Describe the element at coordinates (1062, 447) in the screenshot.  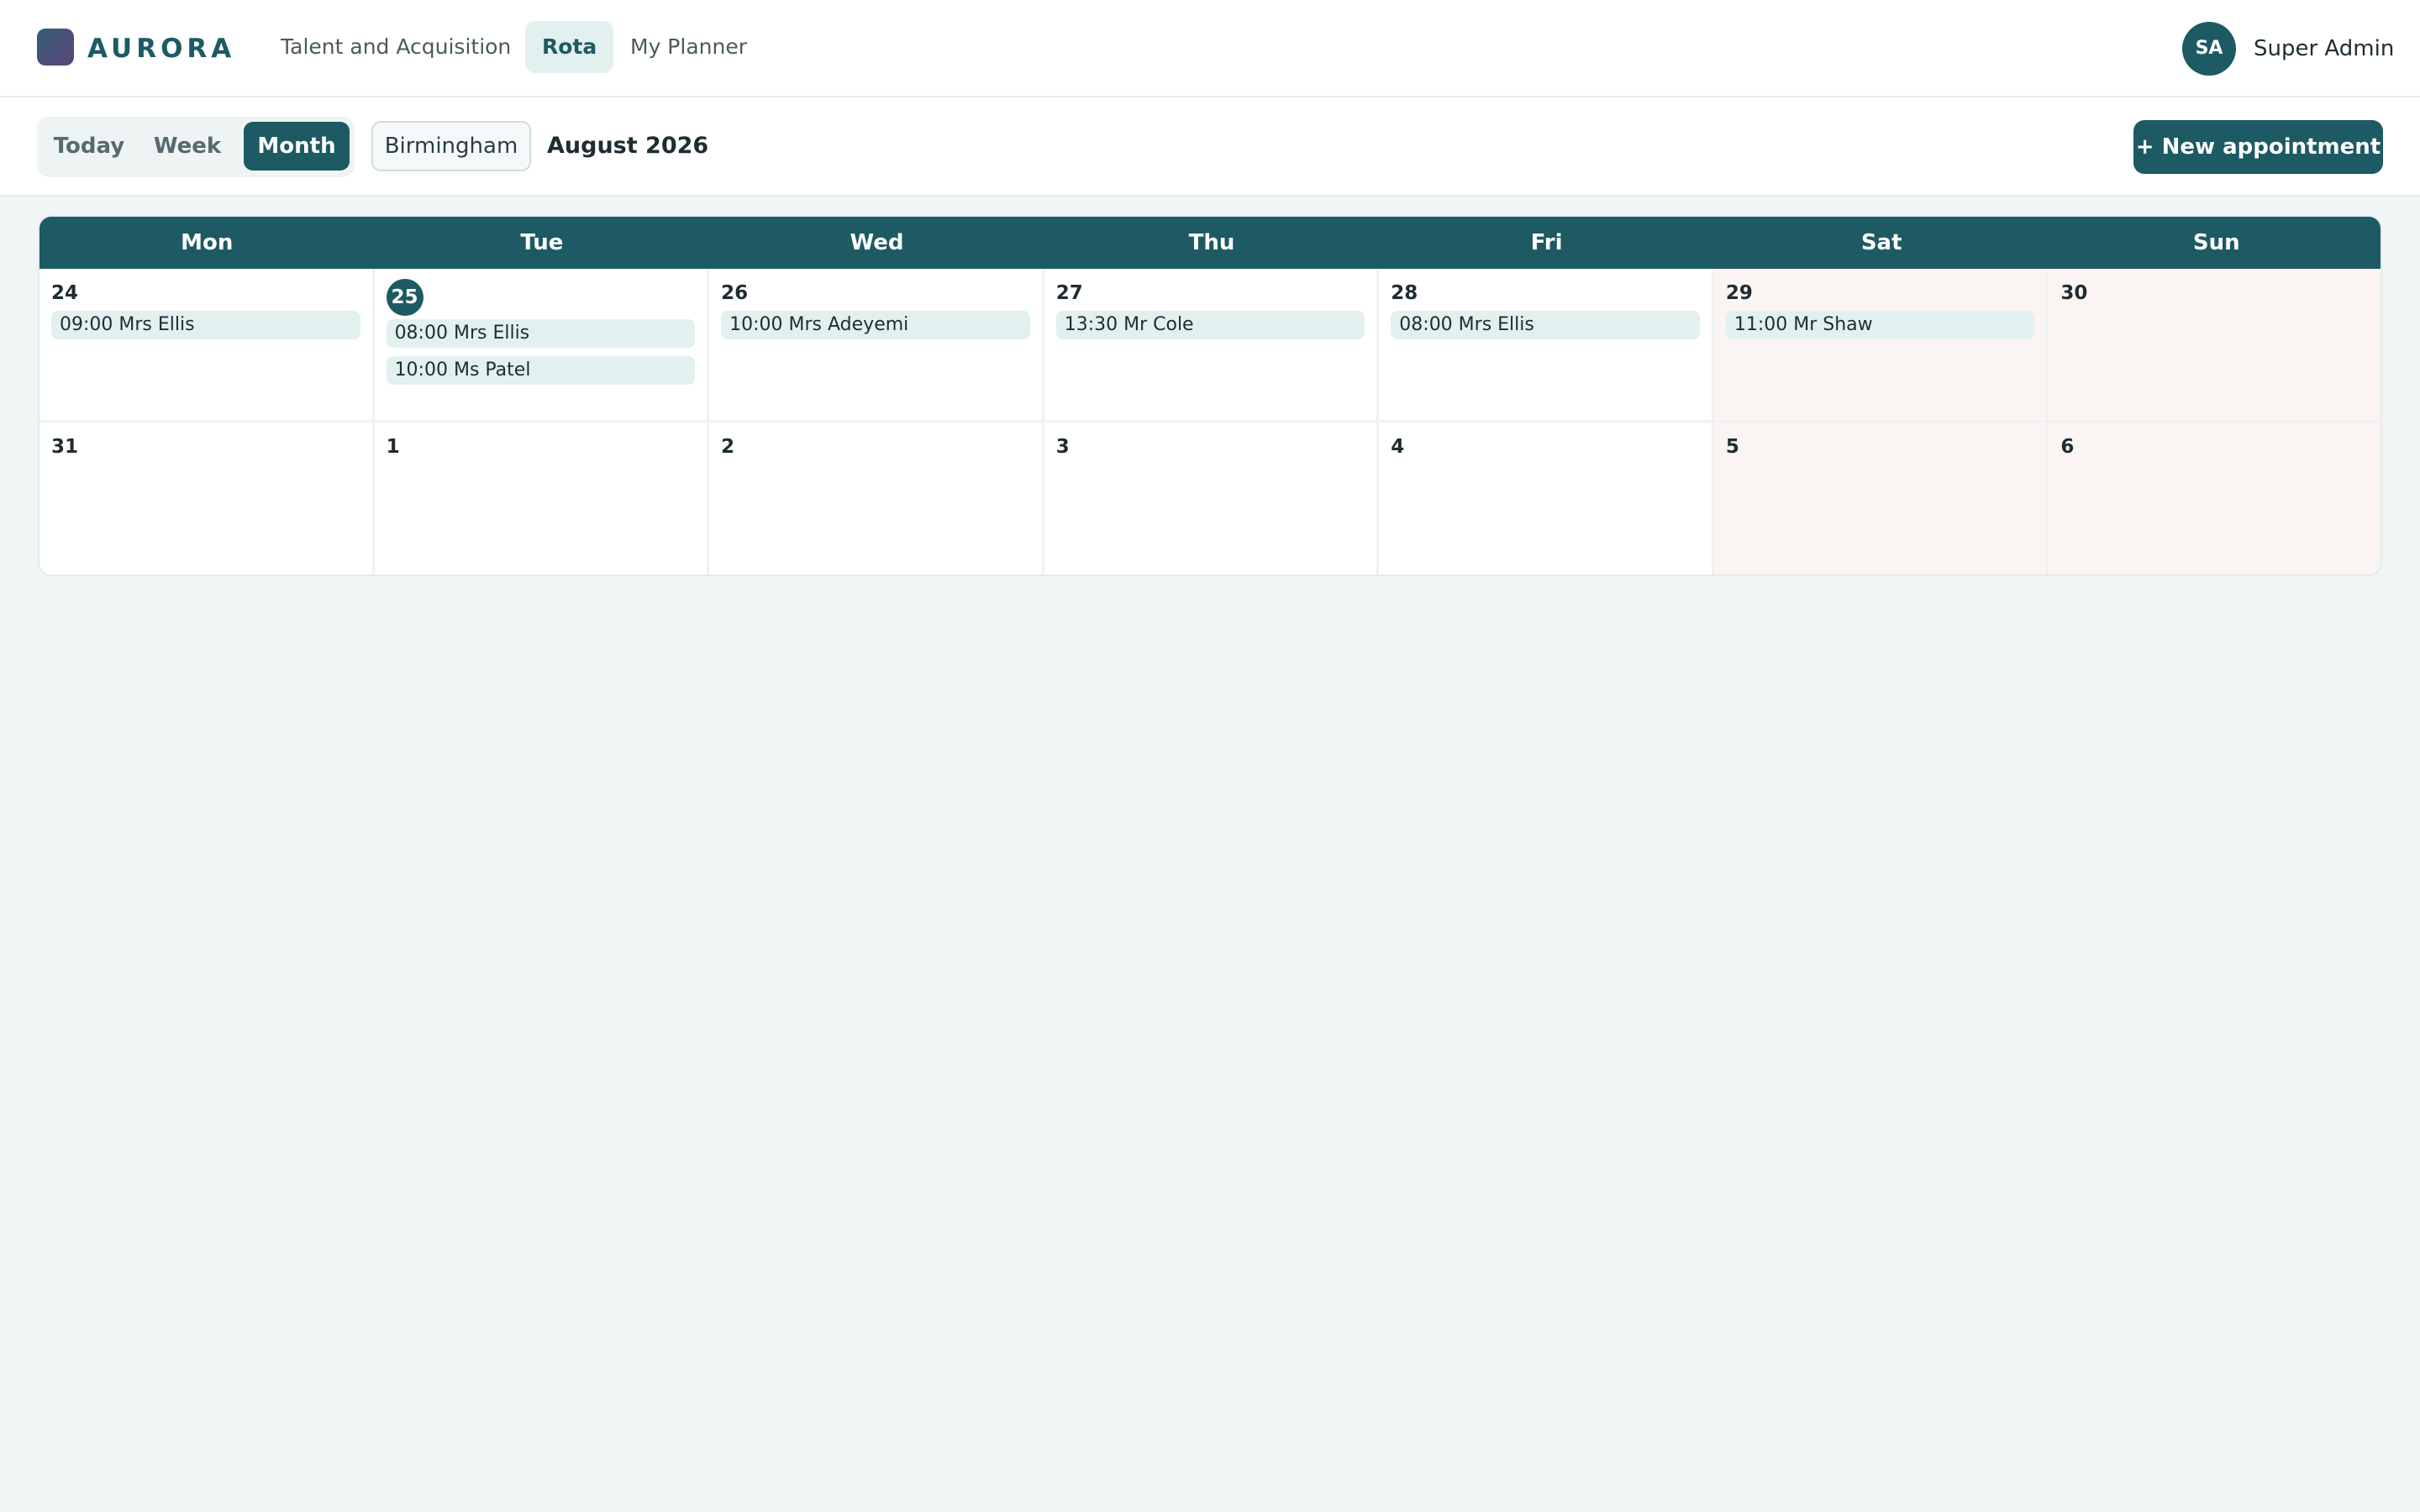
I see `day-number: 3` at that location.